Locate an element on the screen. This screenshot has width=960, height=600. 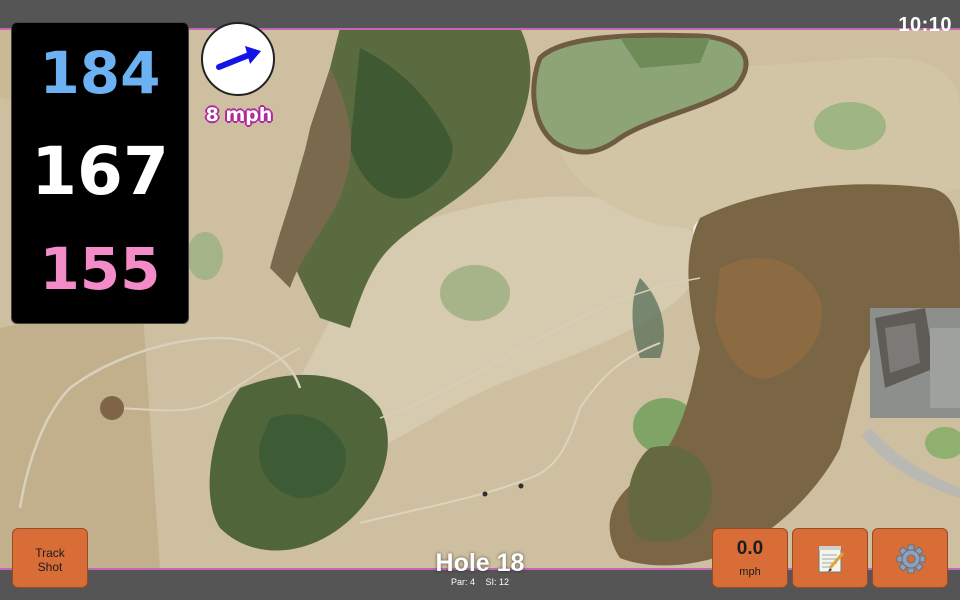
notes-button is located at coordinates (830, 558).